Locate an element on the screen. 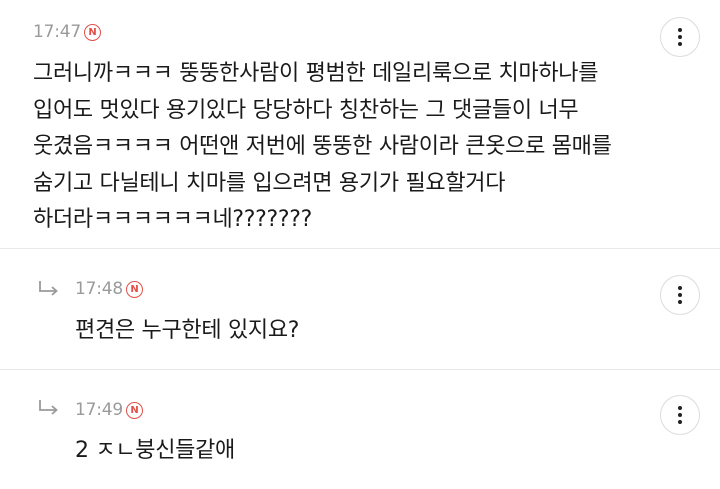 The width and height of the screenshot is (720, 489). comment-line: 2 ㅈㄴ붕신들같애 is located at coordinates (155, 450).